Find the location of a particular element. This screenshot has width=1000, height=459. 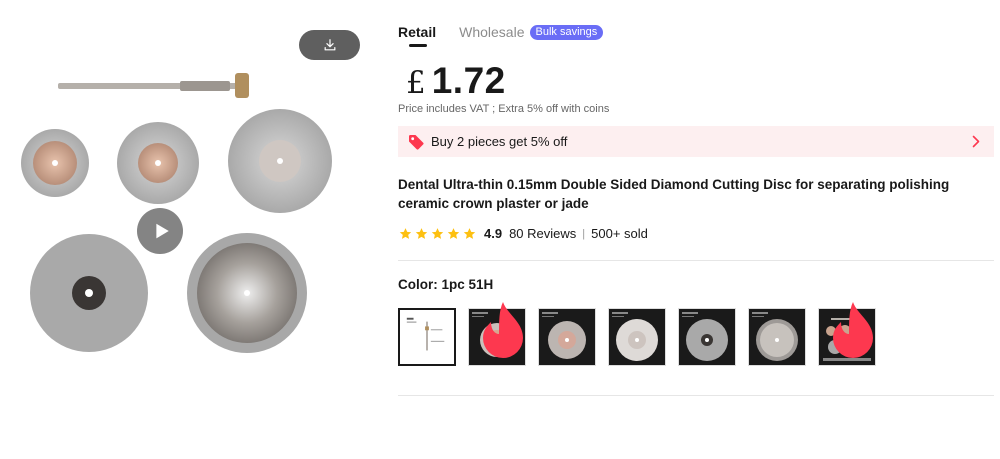

reviews-link: 80 Reviews is located at coordinates (542, 233).